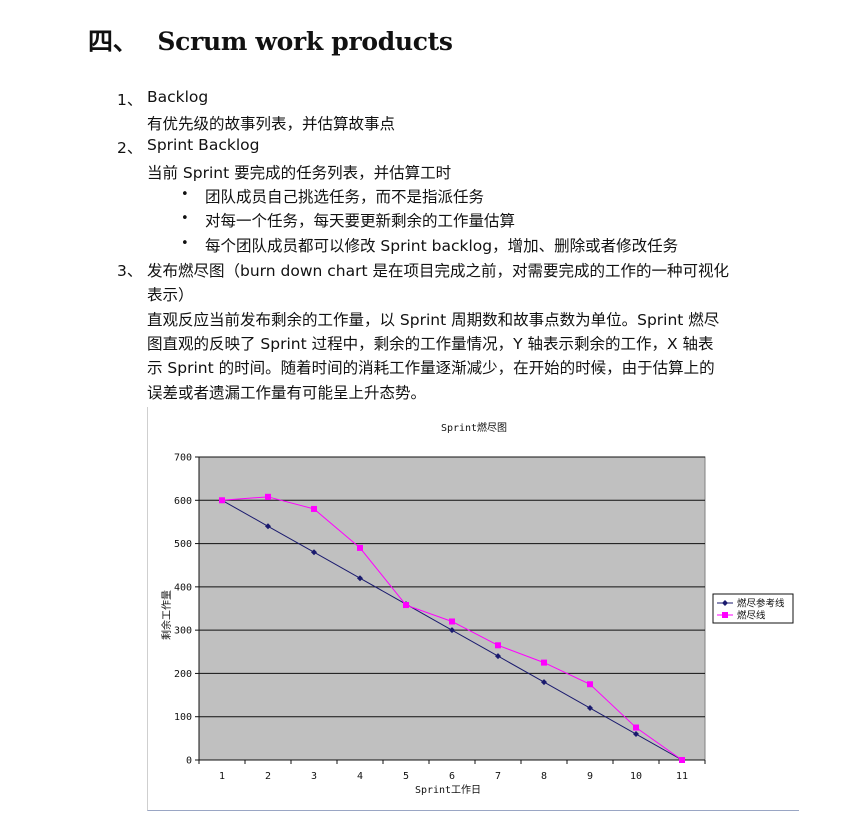 The image size is (842, 827). What do you see at coordinates (305, 41) in the screenshot?
I see `section-title: Scrum work products` at bounding box center [305, 41].